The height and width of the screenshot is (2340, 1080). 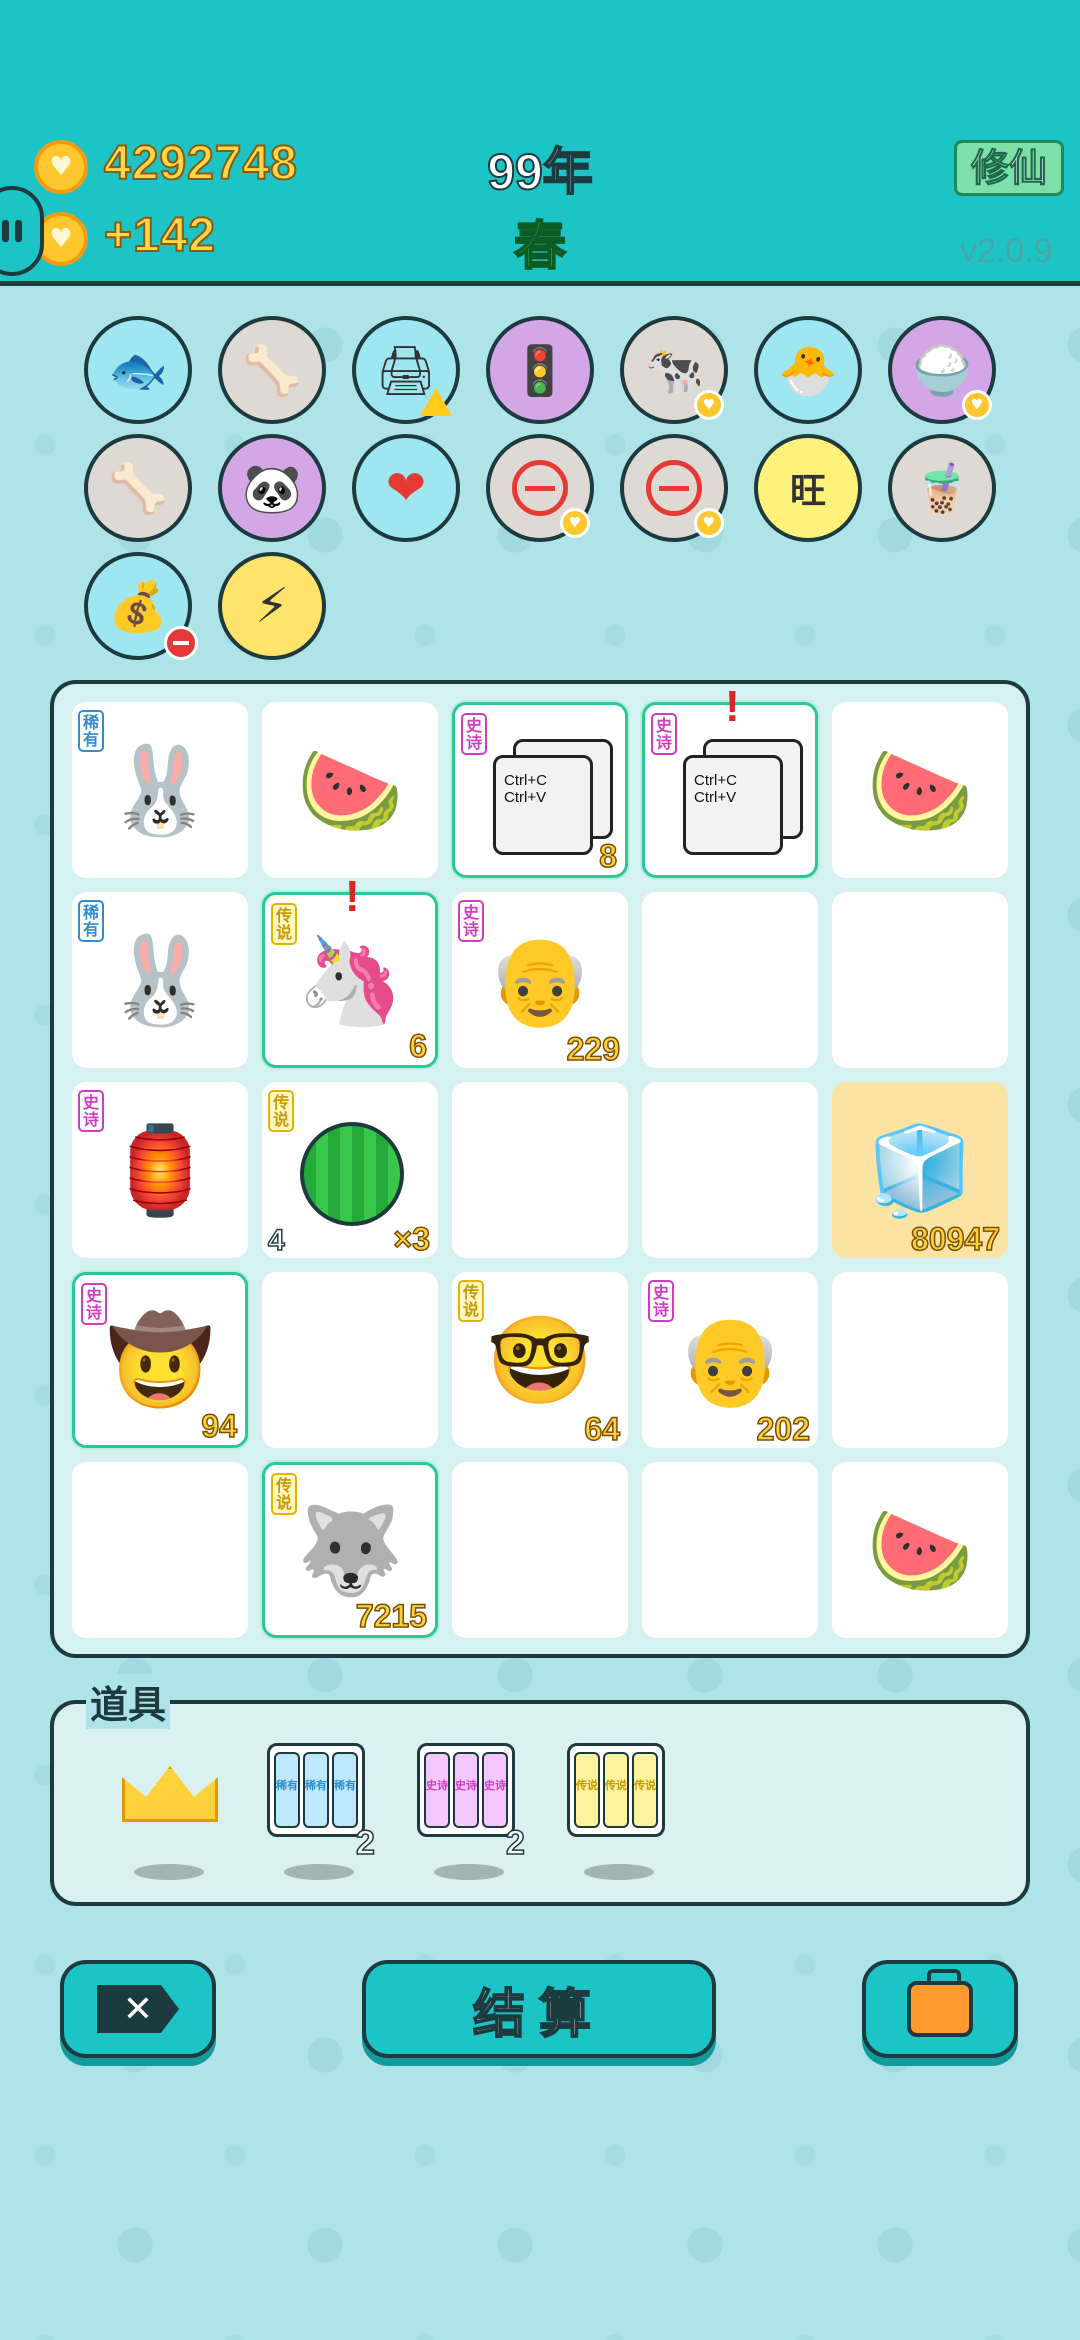 What do you see at coordinates (219, 1426) in the screenshot?
I see `cell-count: 94` at bounding box center [219, 1426].